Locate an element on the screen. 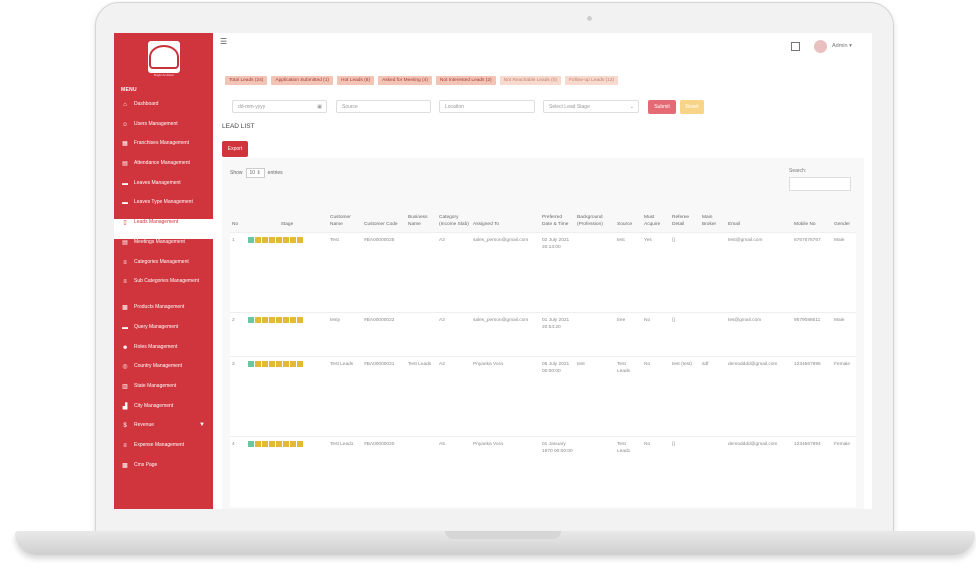 This screenshot has width=976, height=571. sidebar-item-products-management: ▩ Products Management is located at coordinates (163, 314).